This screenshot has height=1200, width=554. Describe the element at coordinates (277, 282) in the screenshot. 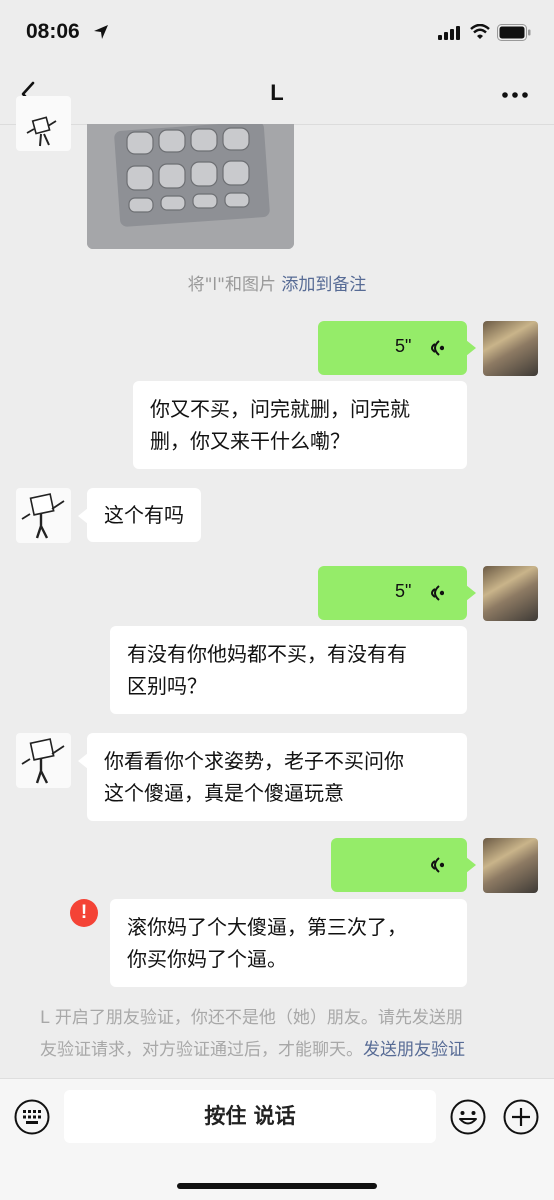

I see `add-remark-notice: 将"l"和图片 添加到备注` at that location.